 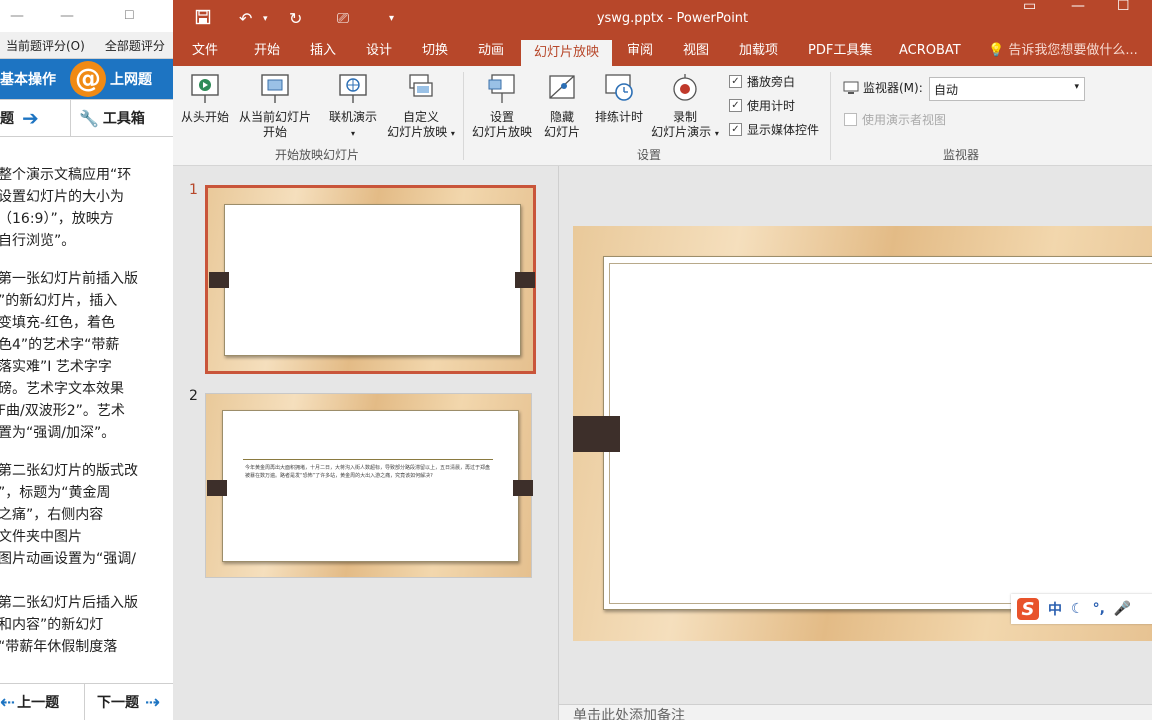 I want to click on from-beginning-label: 从头开始, so click(x=205, y=117).